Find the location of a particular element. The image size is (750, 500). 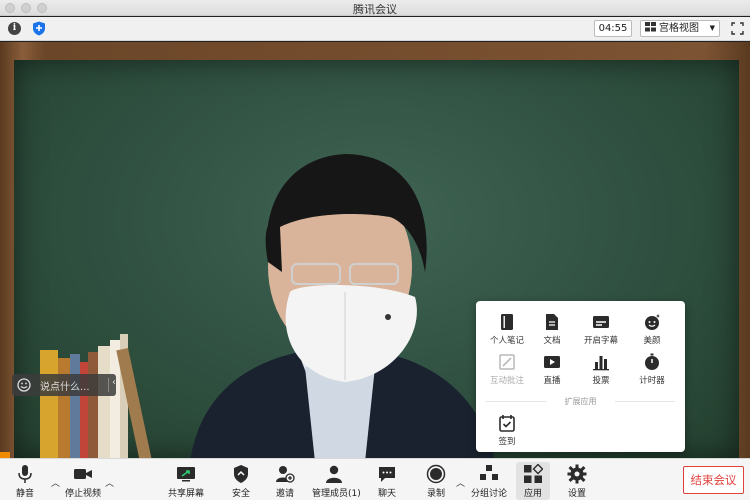

info-icon: i is located at coordinates (14, 28).